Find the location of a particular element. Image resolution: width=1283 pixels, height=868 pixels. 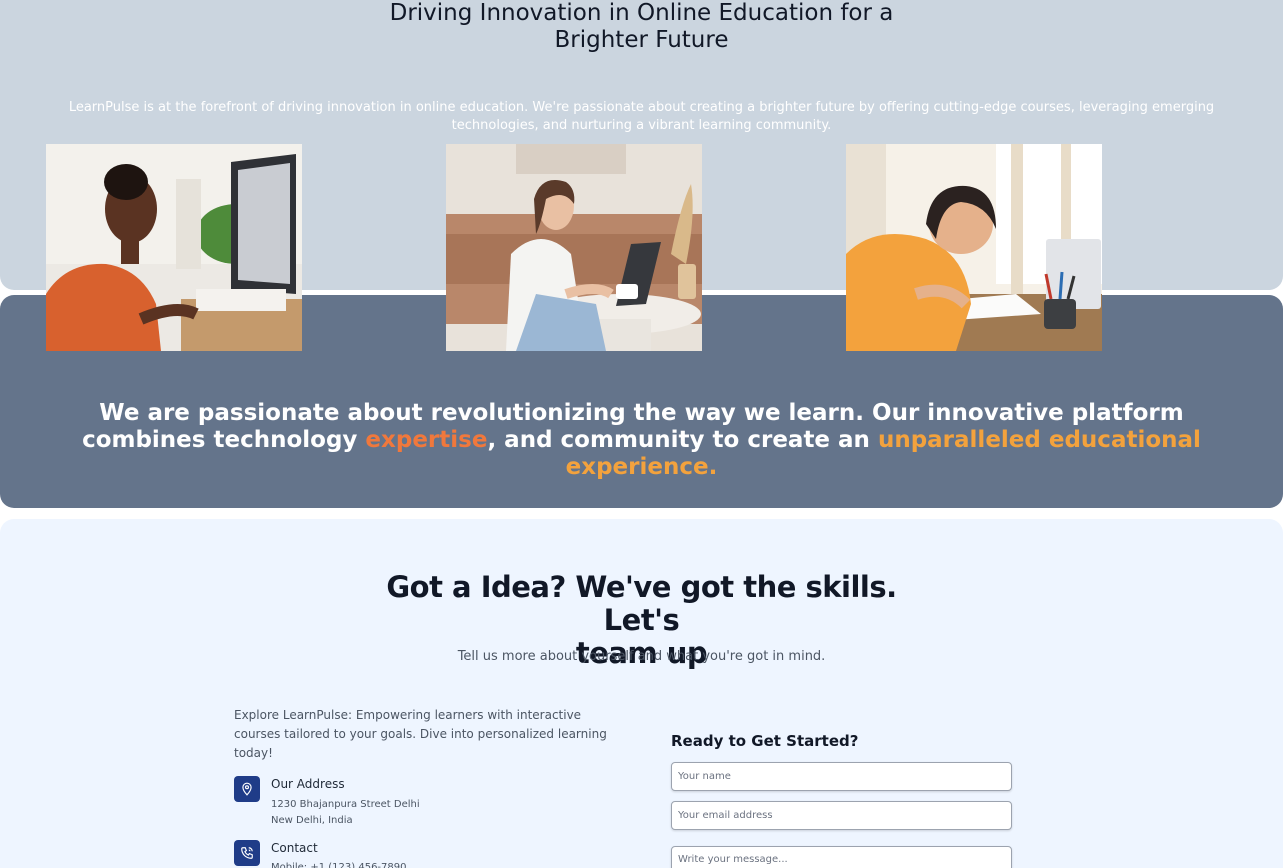

address-line1: 1230 Bhajanpura Street Delhi is located at coordinates (345, 804).